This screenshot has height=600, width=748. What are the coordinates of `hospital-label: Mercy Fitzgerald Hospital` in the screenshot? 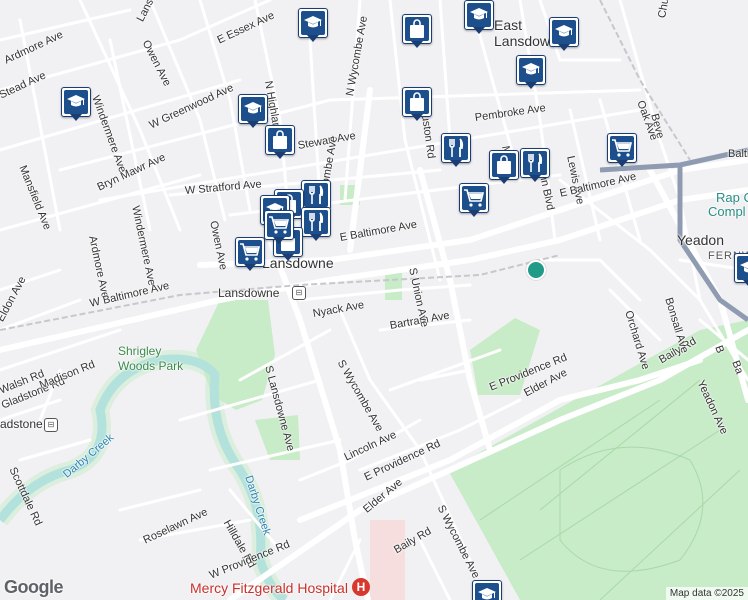 It's located at (269, 588).